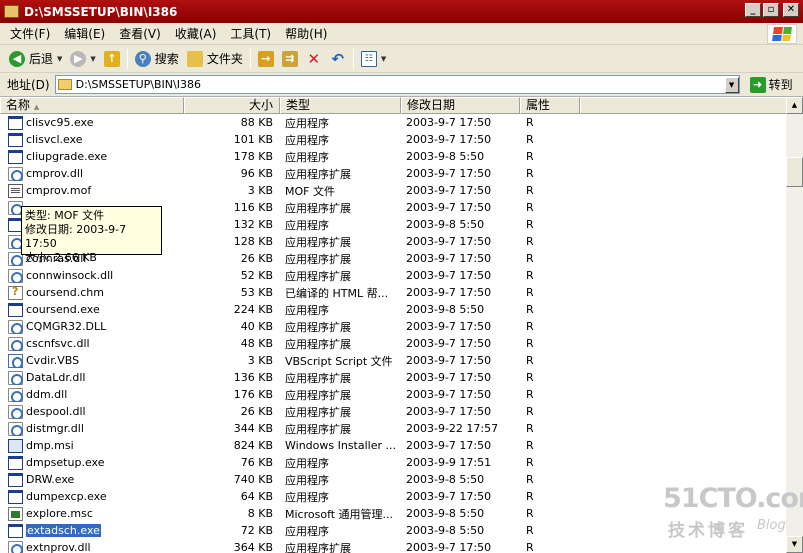  What do you see at coordinates (157, 59) in the screenshot?
I see `search-button: ⚲ 搜索` at bounding box center [157, 59].